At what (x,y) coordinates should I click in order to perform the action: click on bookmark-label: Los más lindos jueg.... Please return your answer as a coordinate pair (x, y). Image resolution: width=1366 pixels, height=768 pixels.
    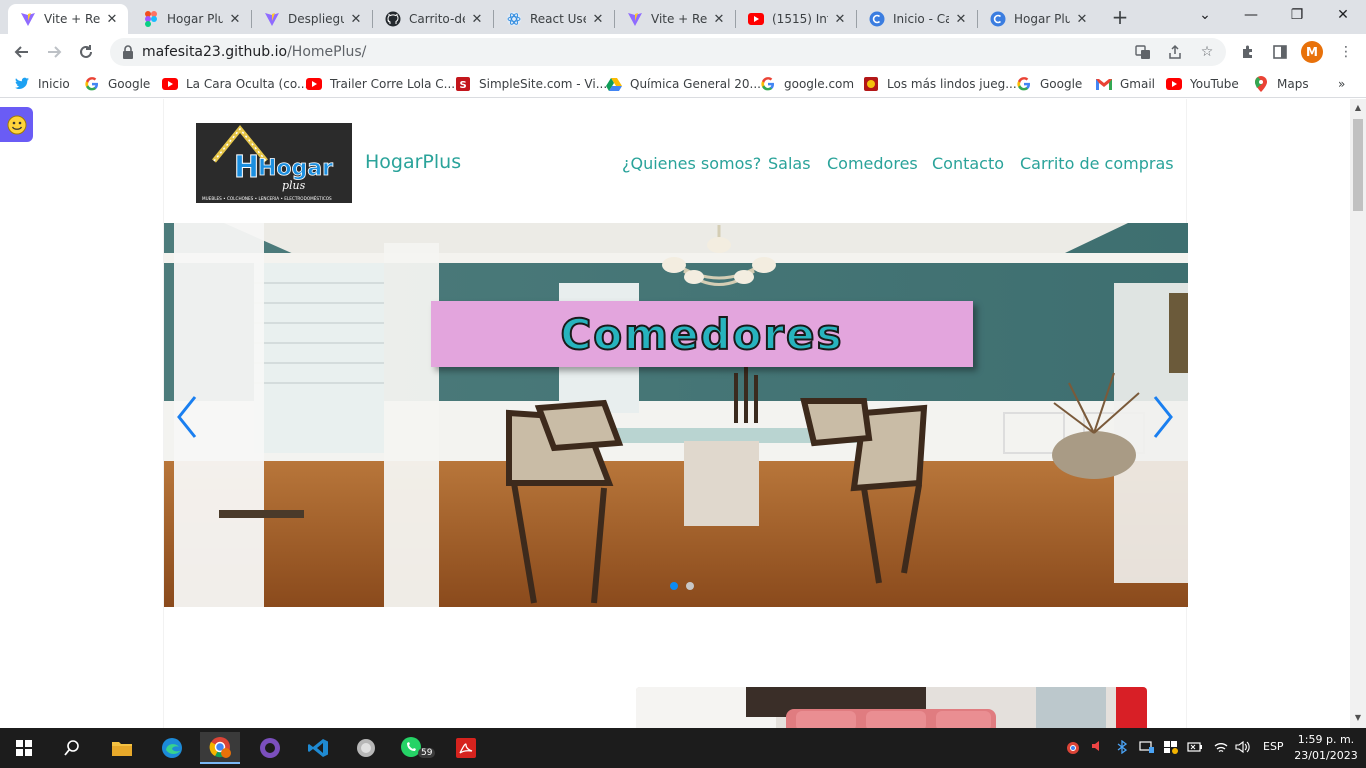
    Looking at the image, I should click on (952, 84).